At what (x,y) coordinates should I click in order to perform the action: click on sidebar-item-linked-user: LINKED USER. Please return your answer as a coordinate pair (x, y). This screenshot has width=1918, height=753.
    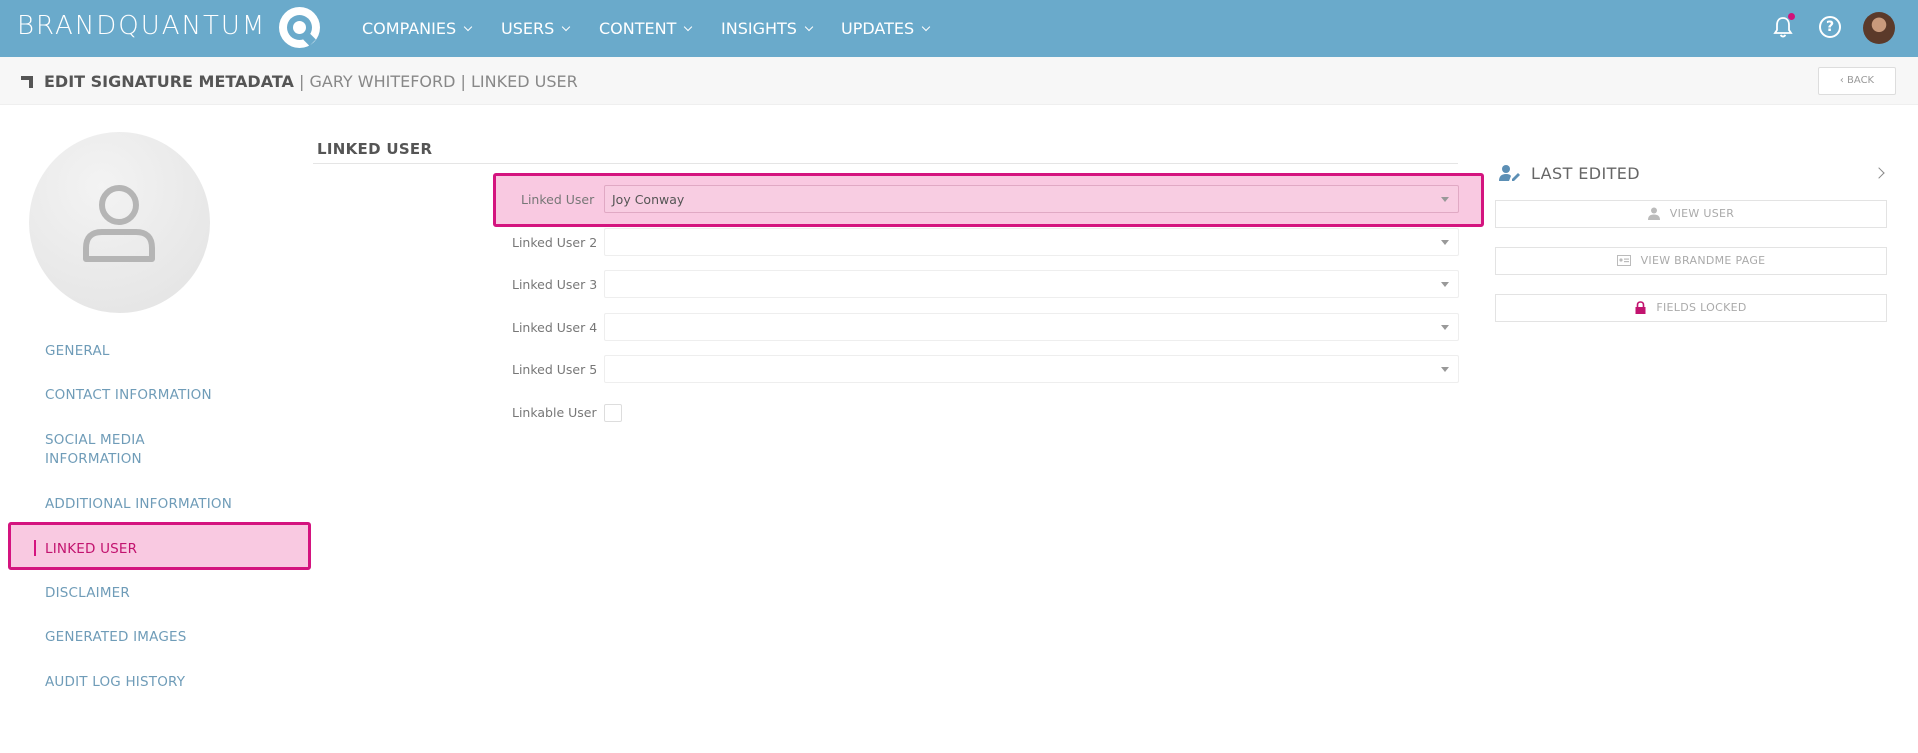
    Looking at the image, I should click on (91, 549).